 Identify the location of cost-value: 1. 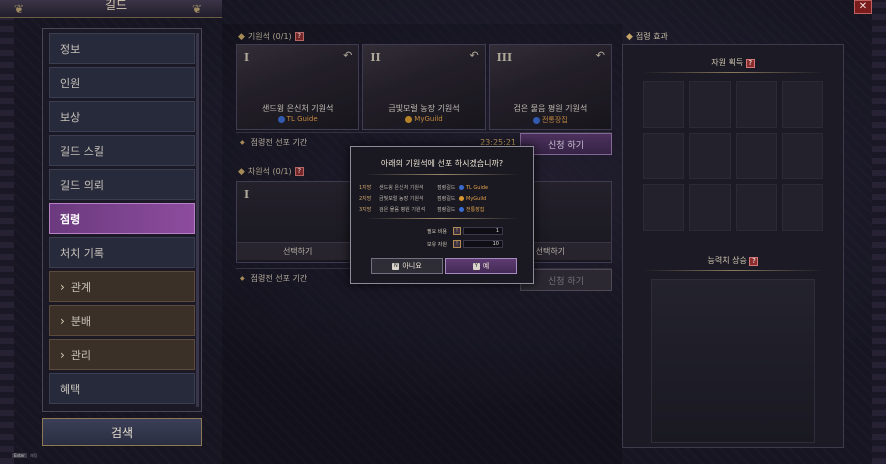
(483, 231).